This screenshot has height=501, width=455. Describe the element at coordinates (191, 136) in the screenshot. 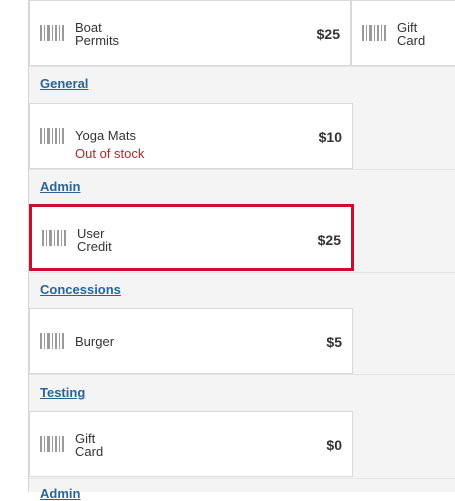

I see `product-card-yoga-mats: Yoga Mats Out of stock $10` at that location.